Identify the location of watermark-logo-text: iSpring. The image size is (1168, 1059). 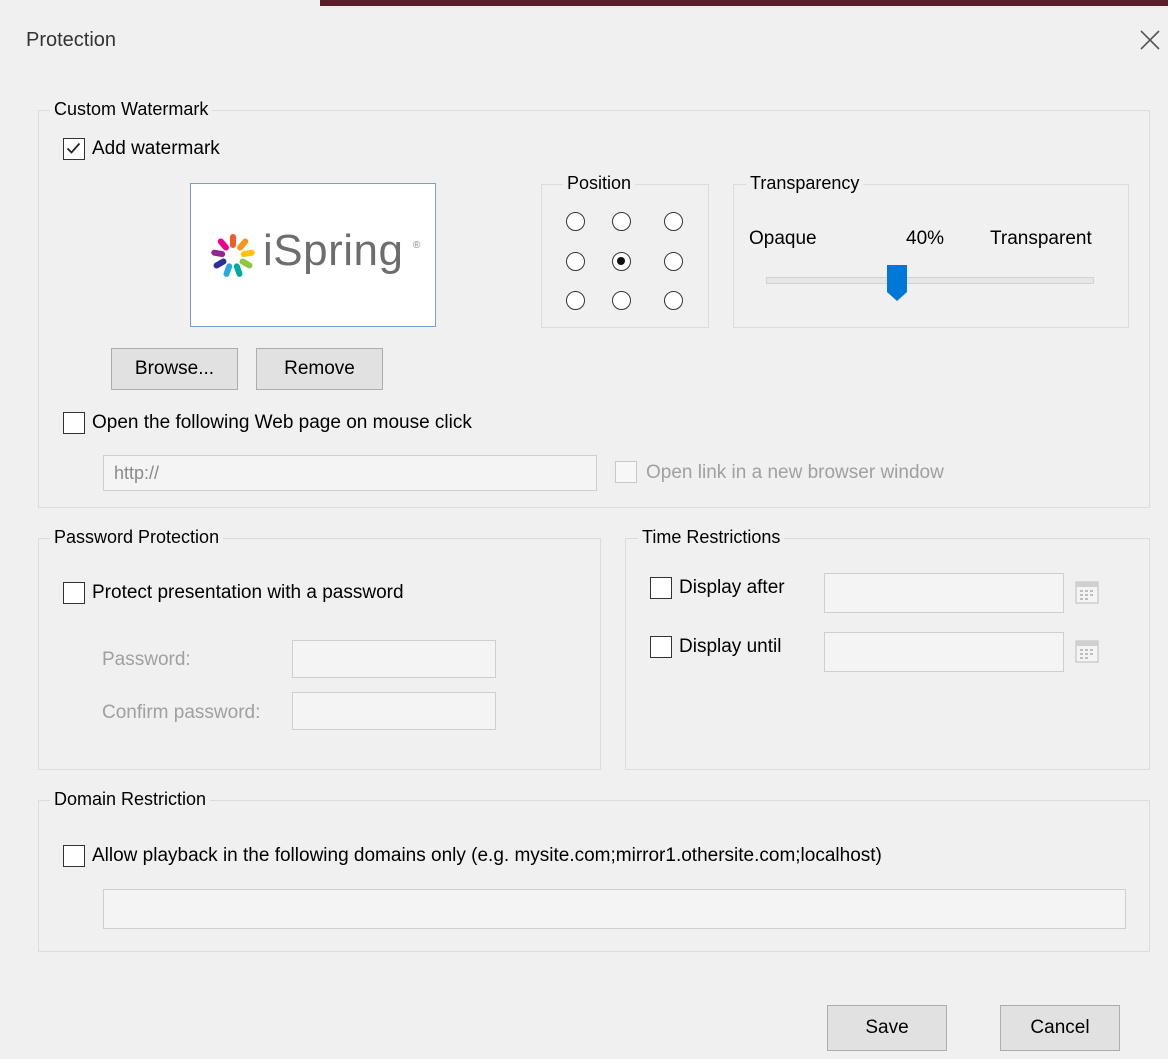
(333, 250).